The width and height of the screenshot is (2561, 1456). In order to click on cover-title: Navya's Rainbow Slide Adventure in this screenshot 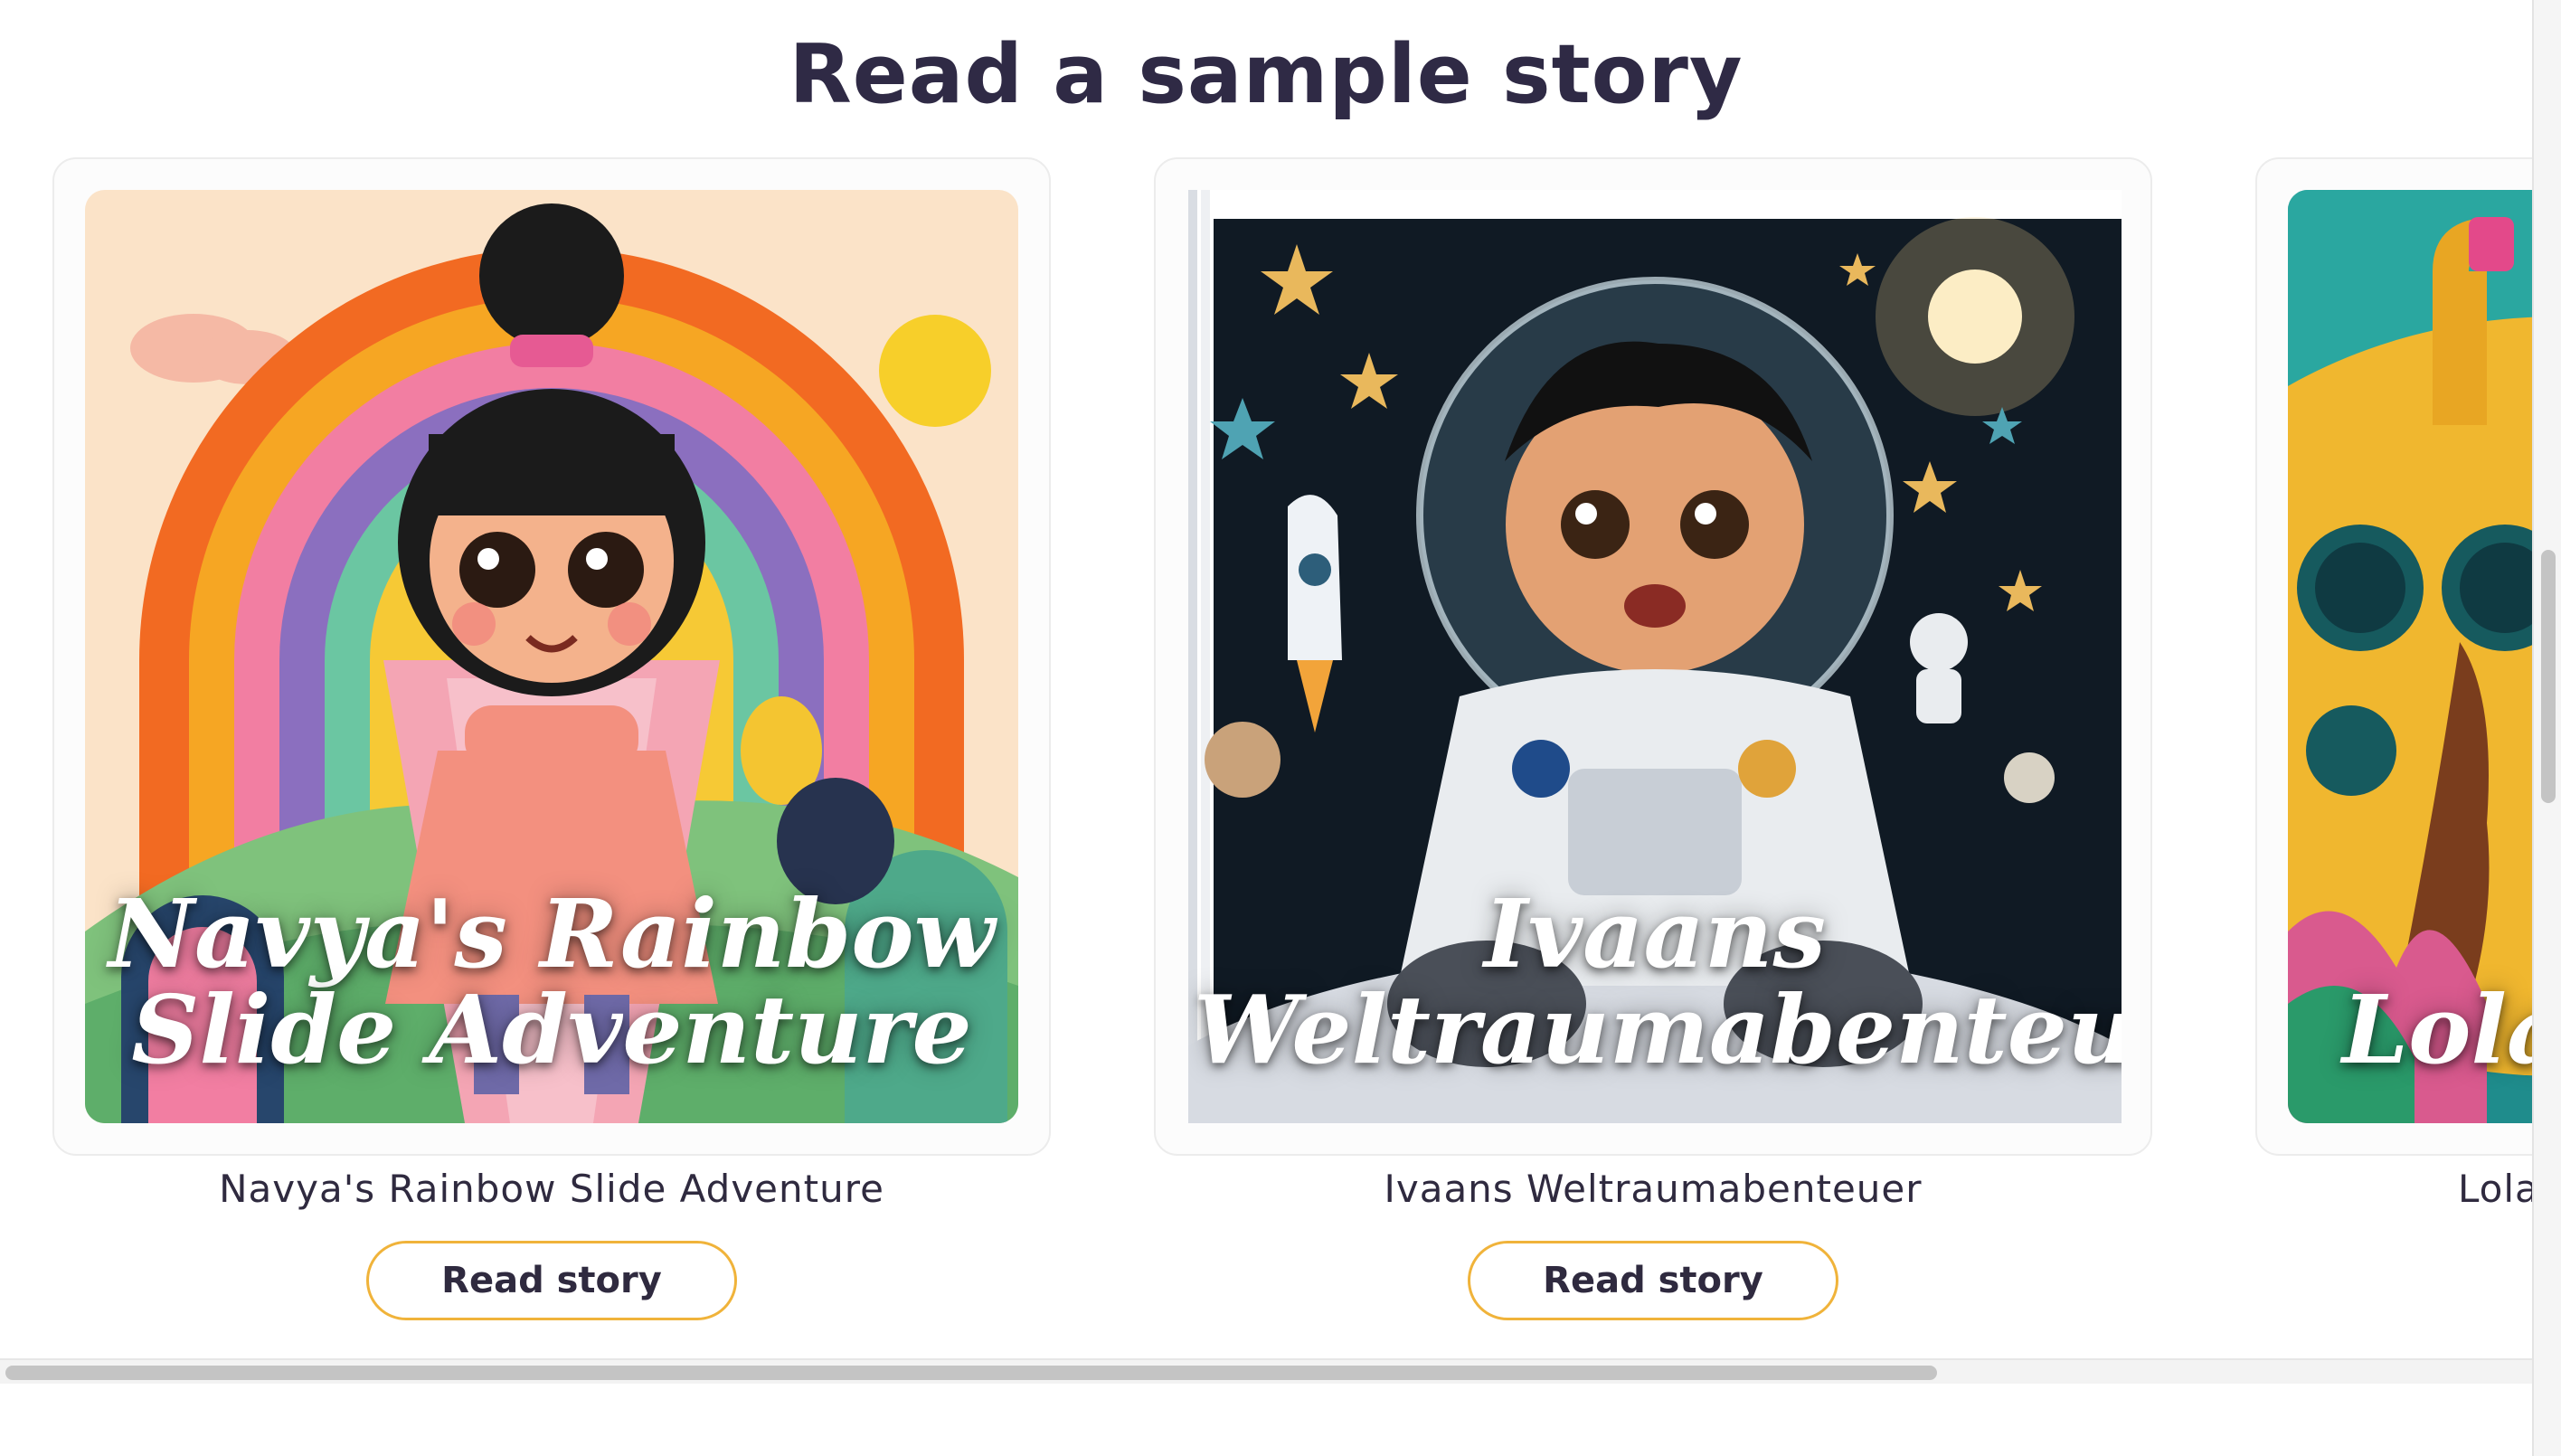, I will do `click(552, 981)`.